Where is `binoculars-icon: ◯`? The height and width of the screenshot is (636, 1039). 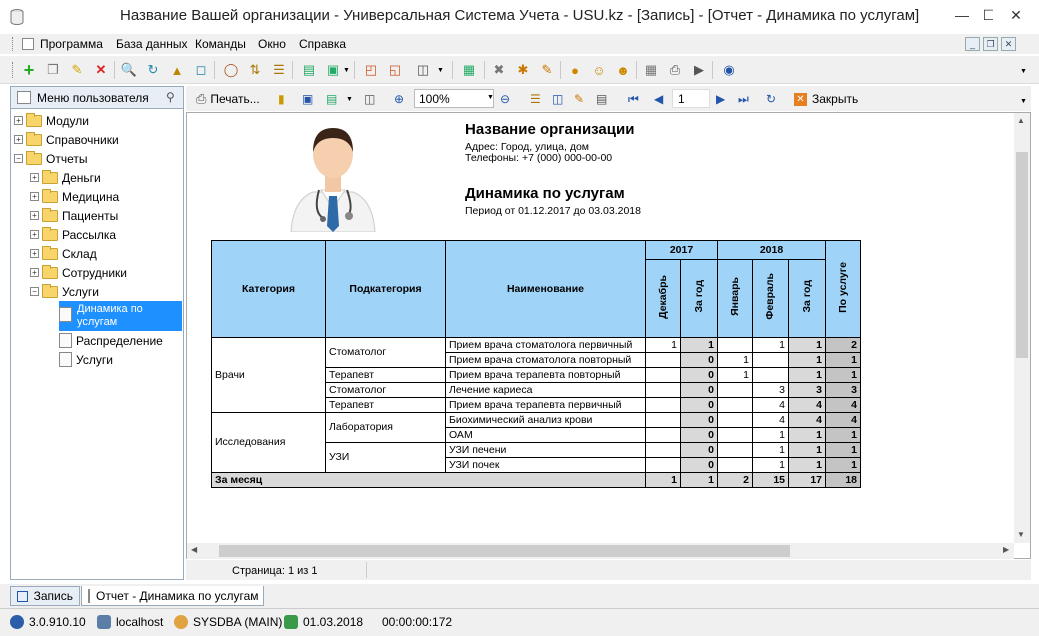 binoculars-icon: ◯ is located at coordinates (231, 70).